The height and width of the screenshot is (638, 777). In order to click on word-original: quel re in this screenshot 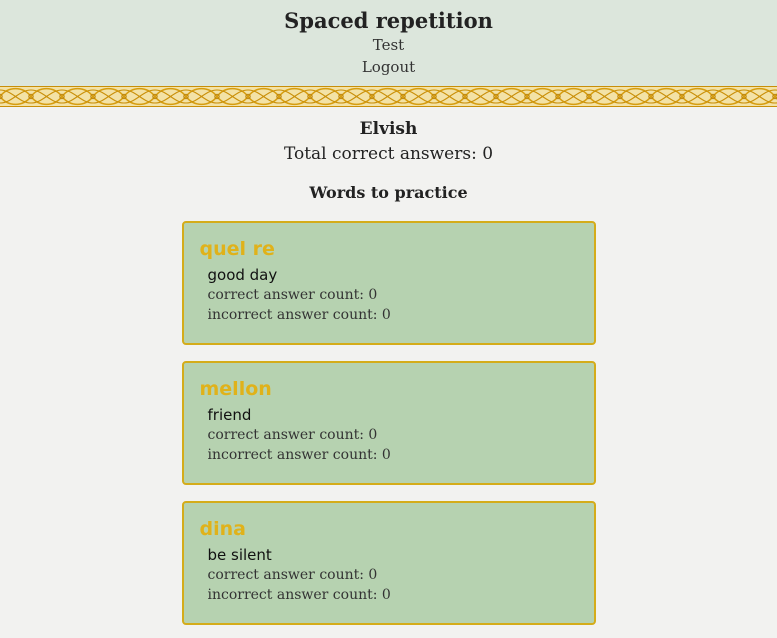, I will do `click(237, 249)`.